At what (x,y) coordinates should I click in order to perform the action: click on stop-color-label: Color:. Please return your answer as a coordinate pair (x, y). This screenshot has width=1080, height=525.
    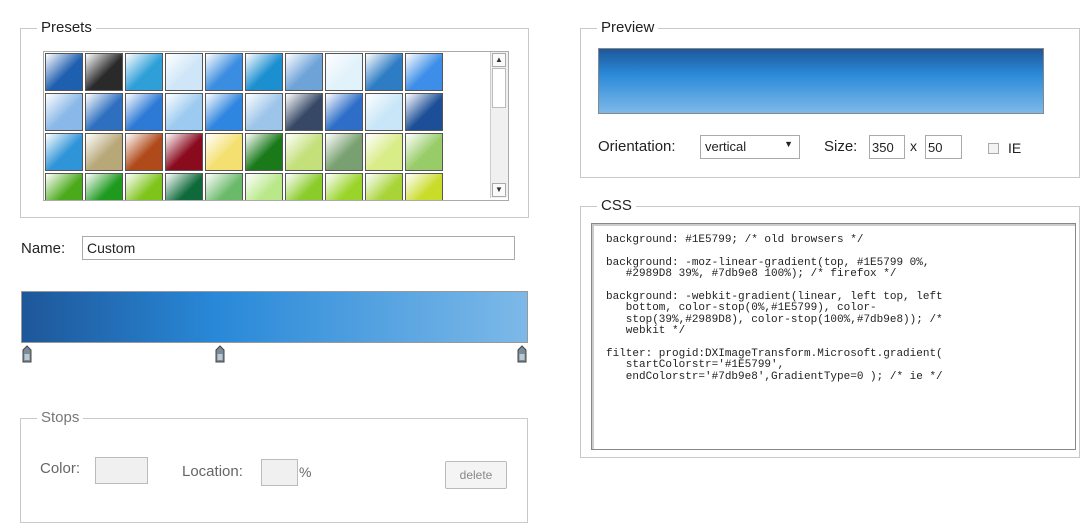
    Looking at the image, I should click on (60, 468).